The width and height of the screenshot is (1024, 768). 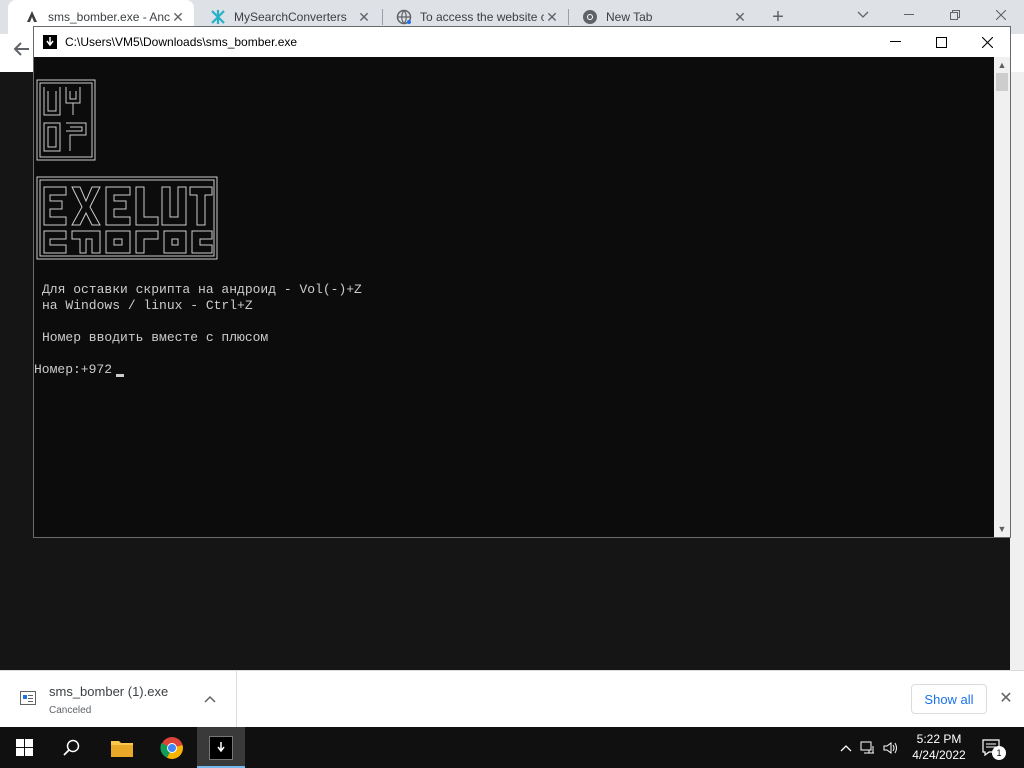 I want to click on console-close-button, so click(x=987, y=42).